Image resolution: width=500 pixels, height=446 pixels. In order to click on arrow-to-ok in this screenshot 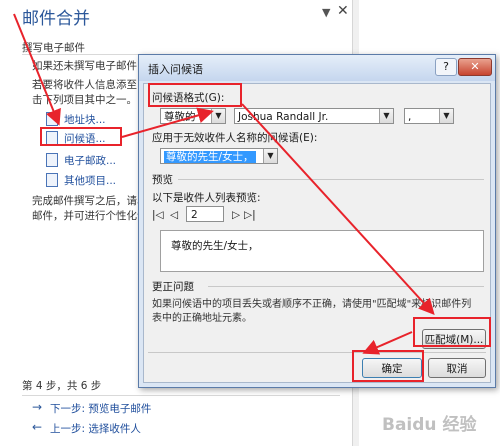, I will do `click(387, 343)`.